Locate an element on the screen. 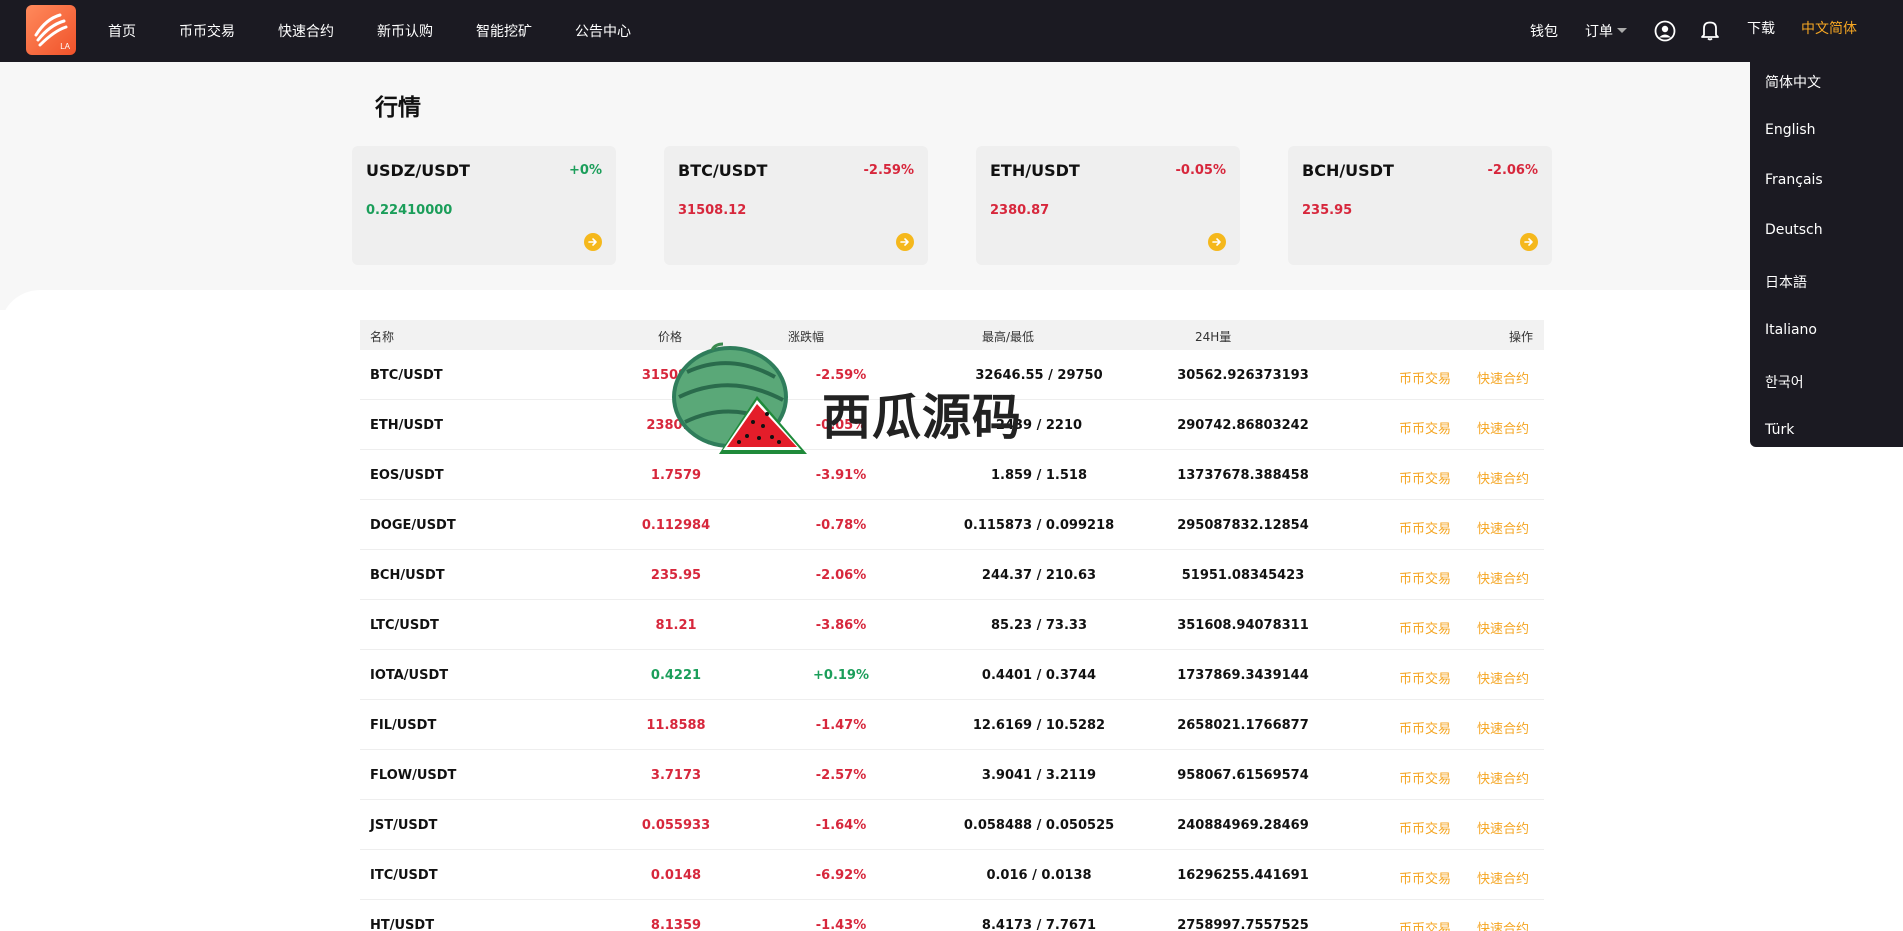 This screenshot has height=931, width=1903. ticker-card: USDZ/USDT +0% 0.22410000 is located at coordinates (484, 205).